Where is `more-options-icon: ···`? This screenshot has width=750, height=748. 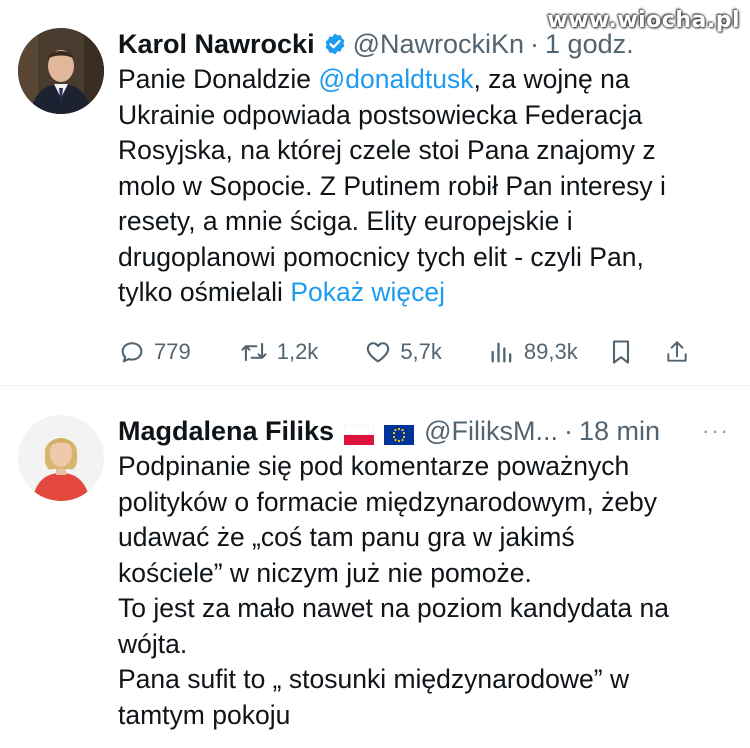
more-options-icon: ··· is located at coordinates (716, 431).